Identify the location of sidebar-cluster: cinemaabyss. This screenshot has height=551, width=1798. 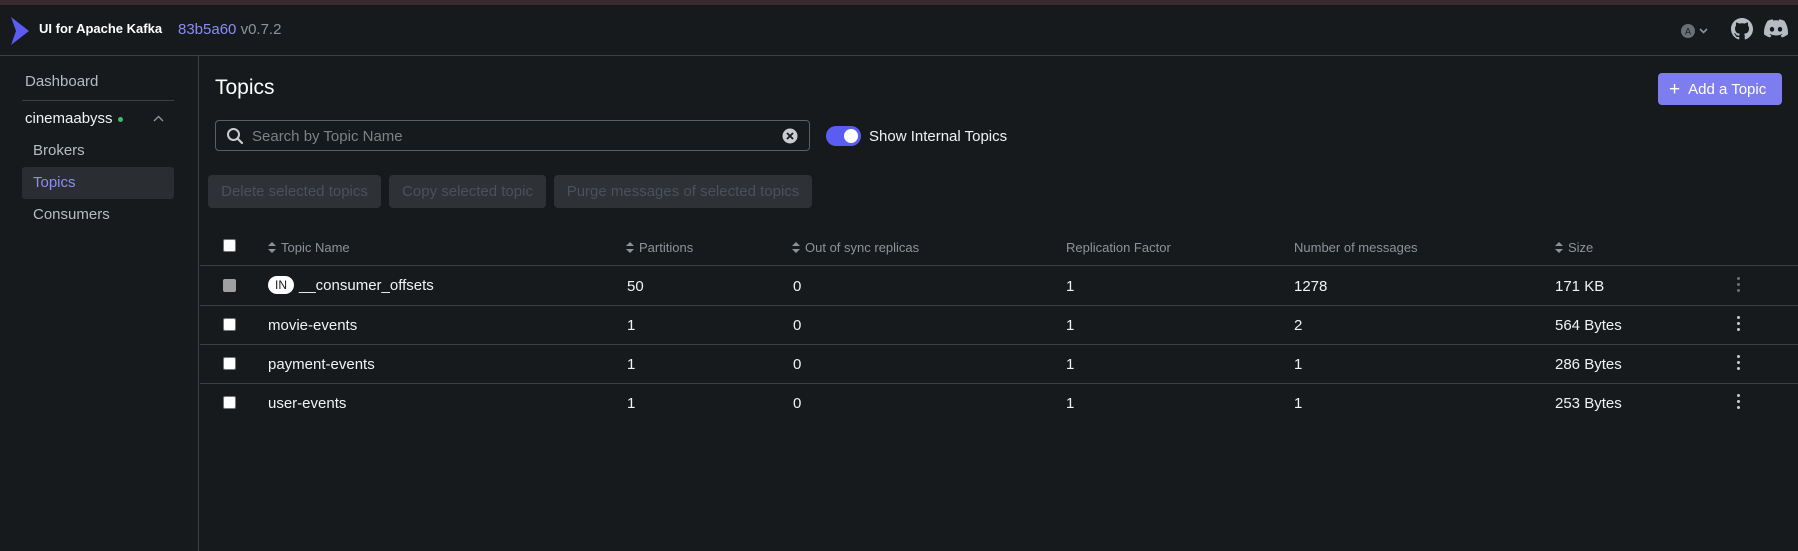
(74, 118).